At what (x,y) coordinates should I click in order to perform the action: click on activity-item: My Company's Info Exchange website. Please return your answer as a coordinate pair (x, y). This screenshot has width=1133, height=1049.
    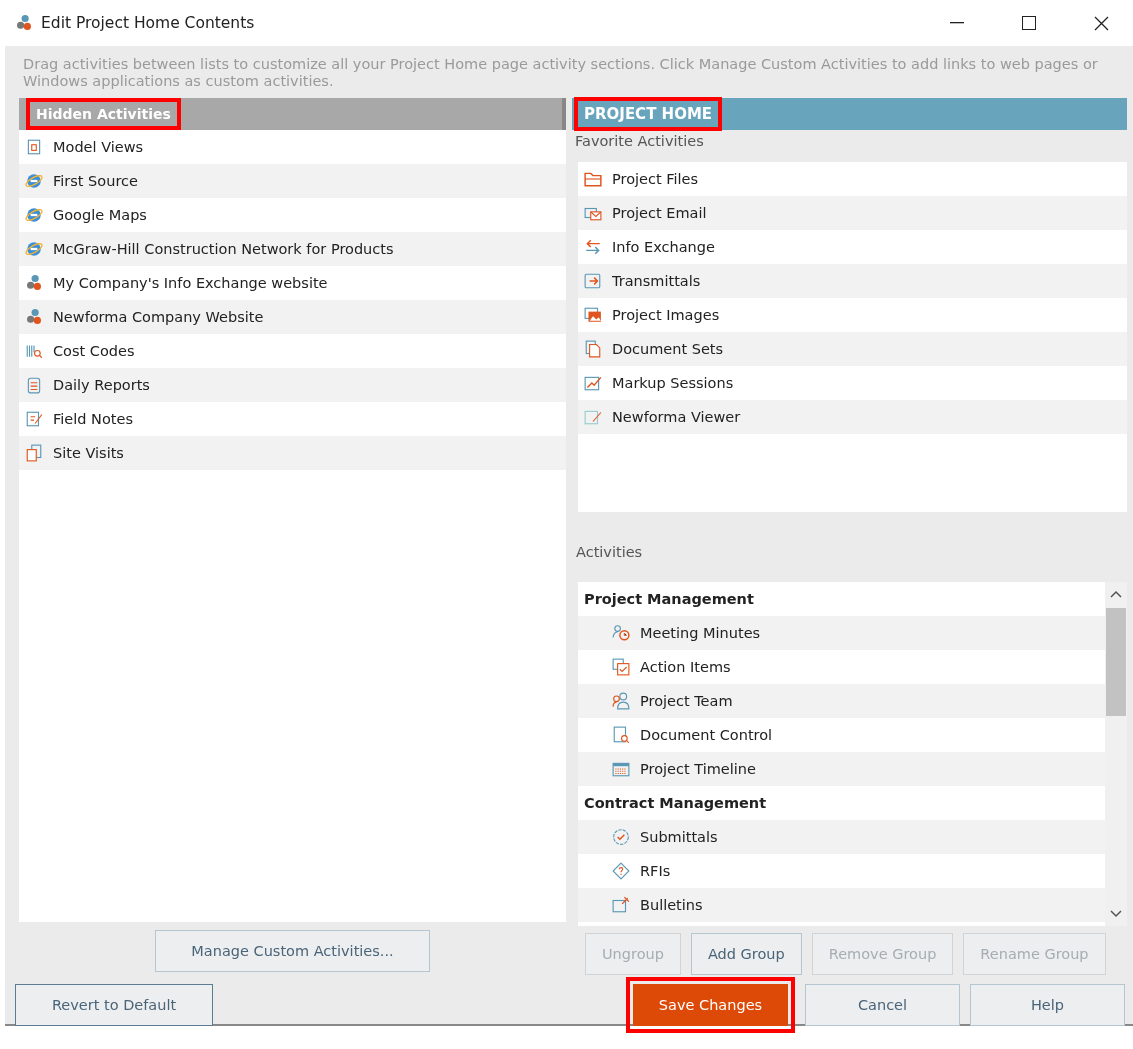
    Looking at the image, I should click on (292, 283).